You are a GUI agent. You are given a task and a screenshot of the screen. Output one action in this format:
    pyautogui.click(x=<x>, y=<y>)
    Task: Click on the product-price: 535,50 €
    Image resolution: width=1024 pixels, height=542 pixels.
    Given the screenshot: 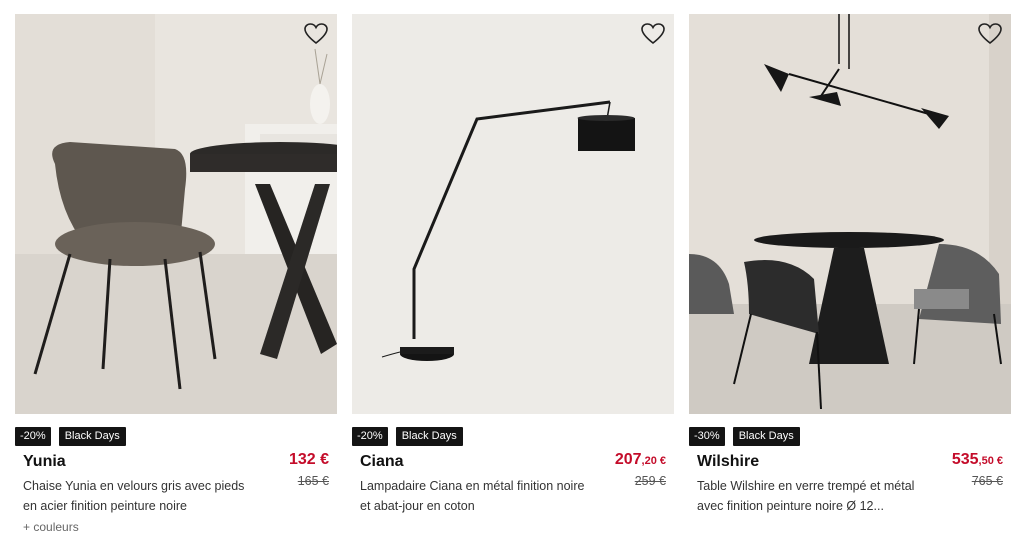 What is the action you would take?
    pyautogui.click(x=977, y=460)
    